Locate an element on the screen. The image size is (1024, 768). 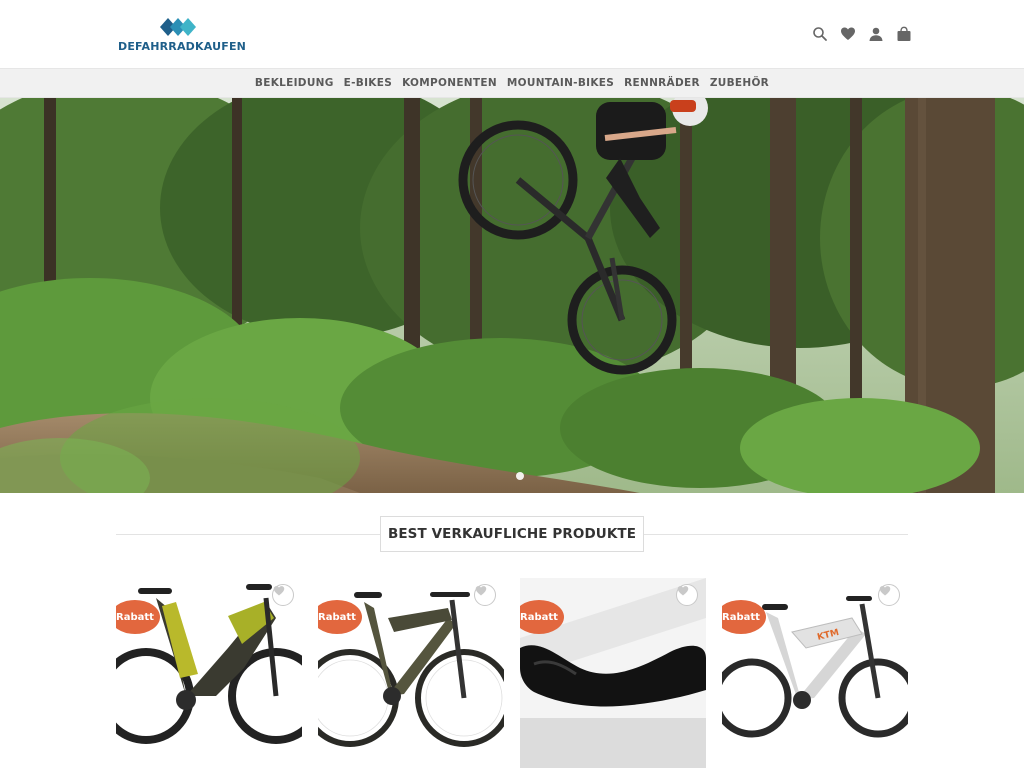
slider-dot is located at coordinates (520, 476).